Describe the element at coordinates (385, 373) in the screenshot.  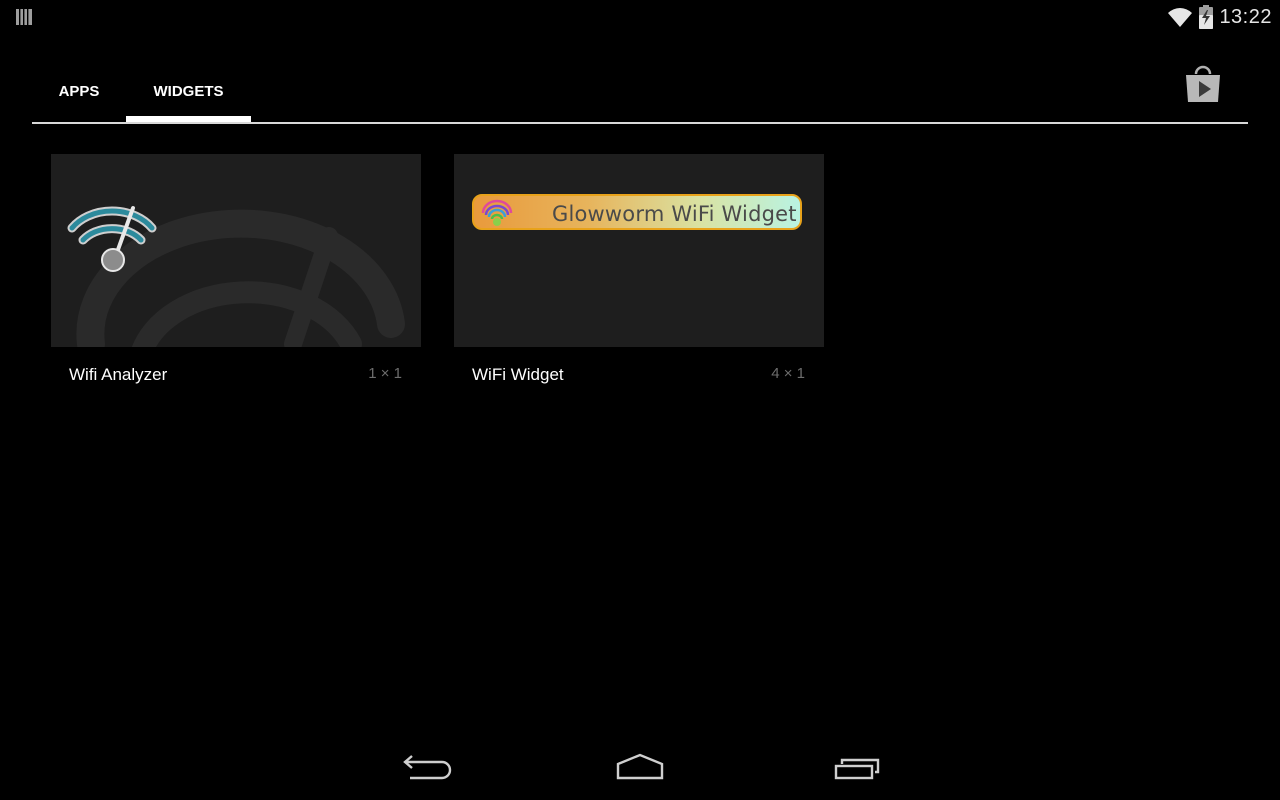
I see `widget-size: 1 × 1` at that location.